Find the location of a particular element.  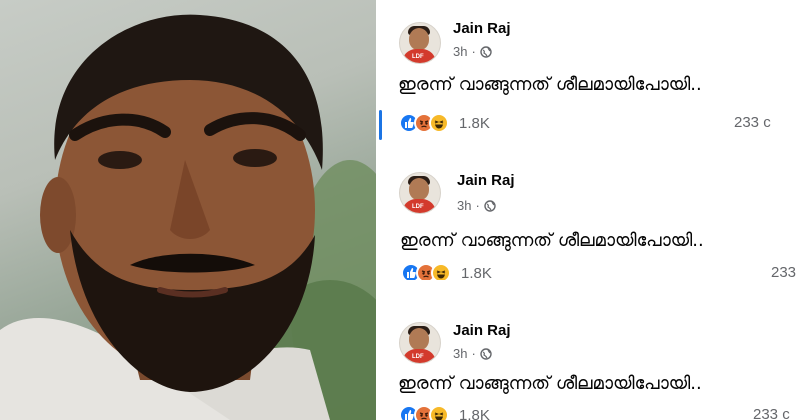

comment-count: 233 is located at coordinates (783, 272).